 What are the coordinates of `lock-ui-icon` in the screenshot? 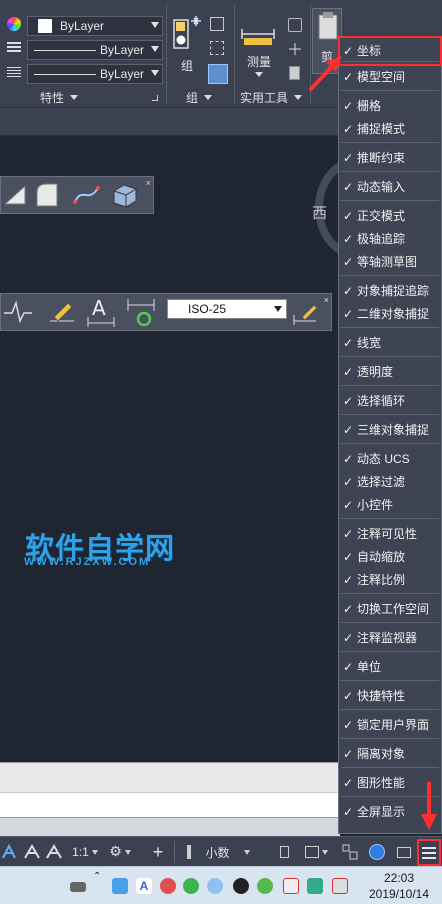 It's located at (316, 852).